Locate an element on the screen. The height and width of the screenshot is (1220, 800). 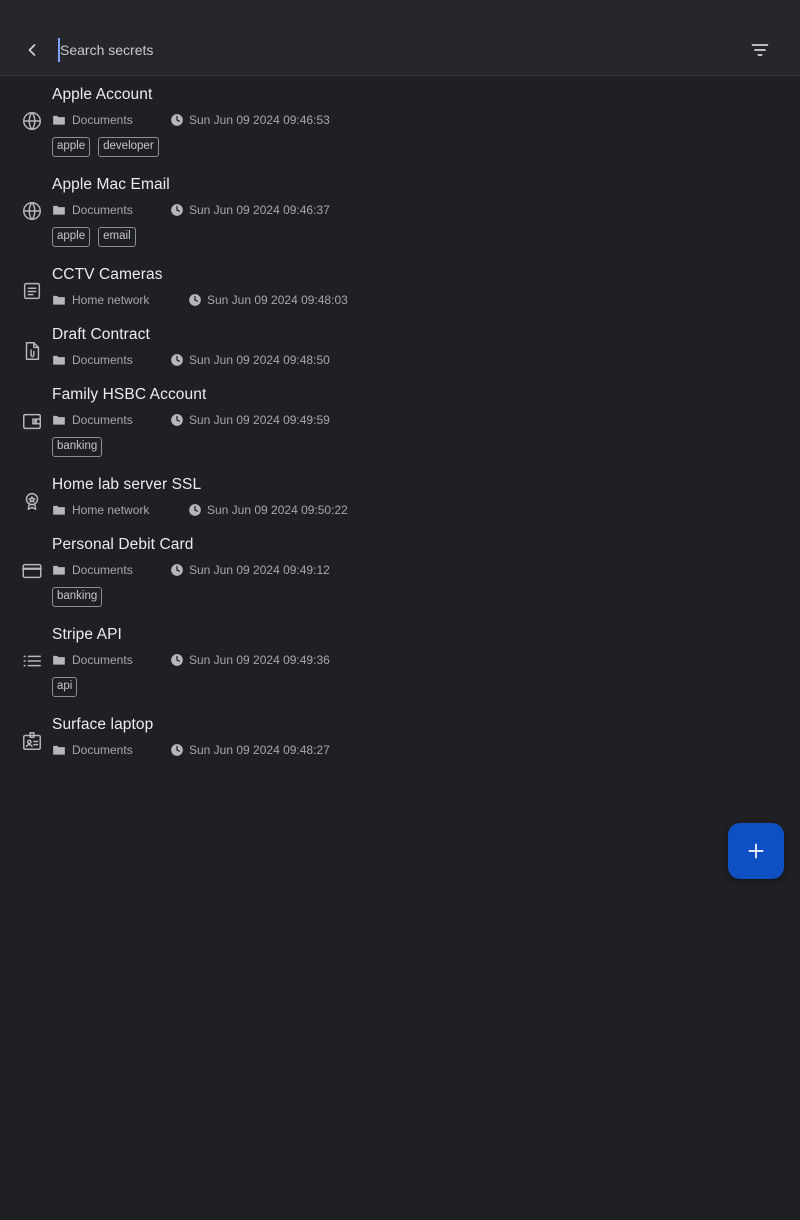
note-icon is located at coordinates (32, 291).